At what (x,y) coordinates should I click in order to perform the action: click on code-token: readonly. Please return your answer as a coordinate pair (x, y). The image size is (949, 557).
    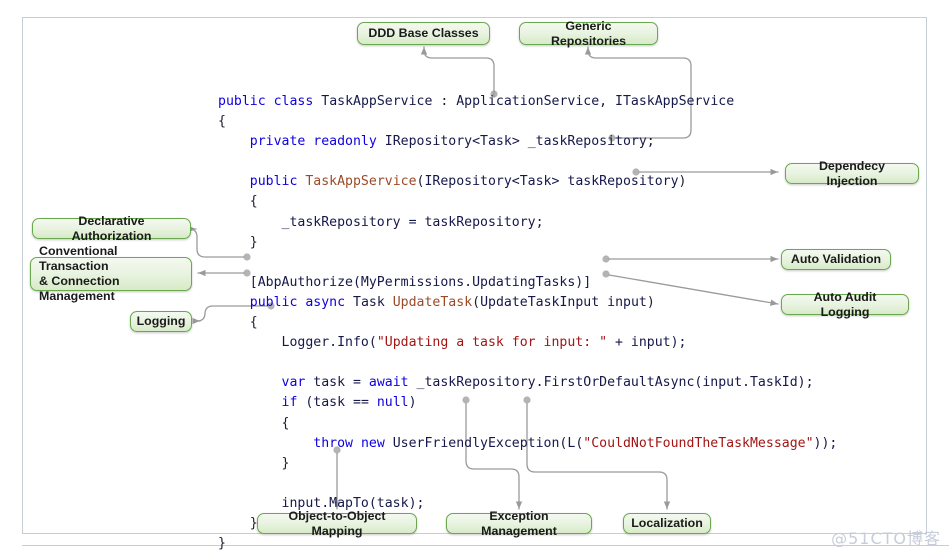
    Looking at the image, I should click on (345, 142).